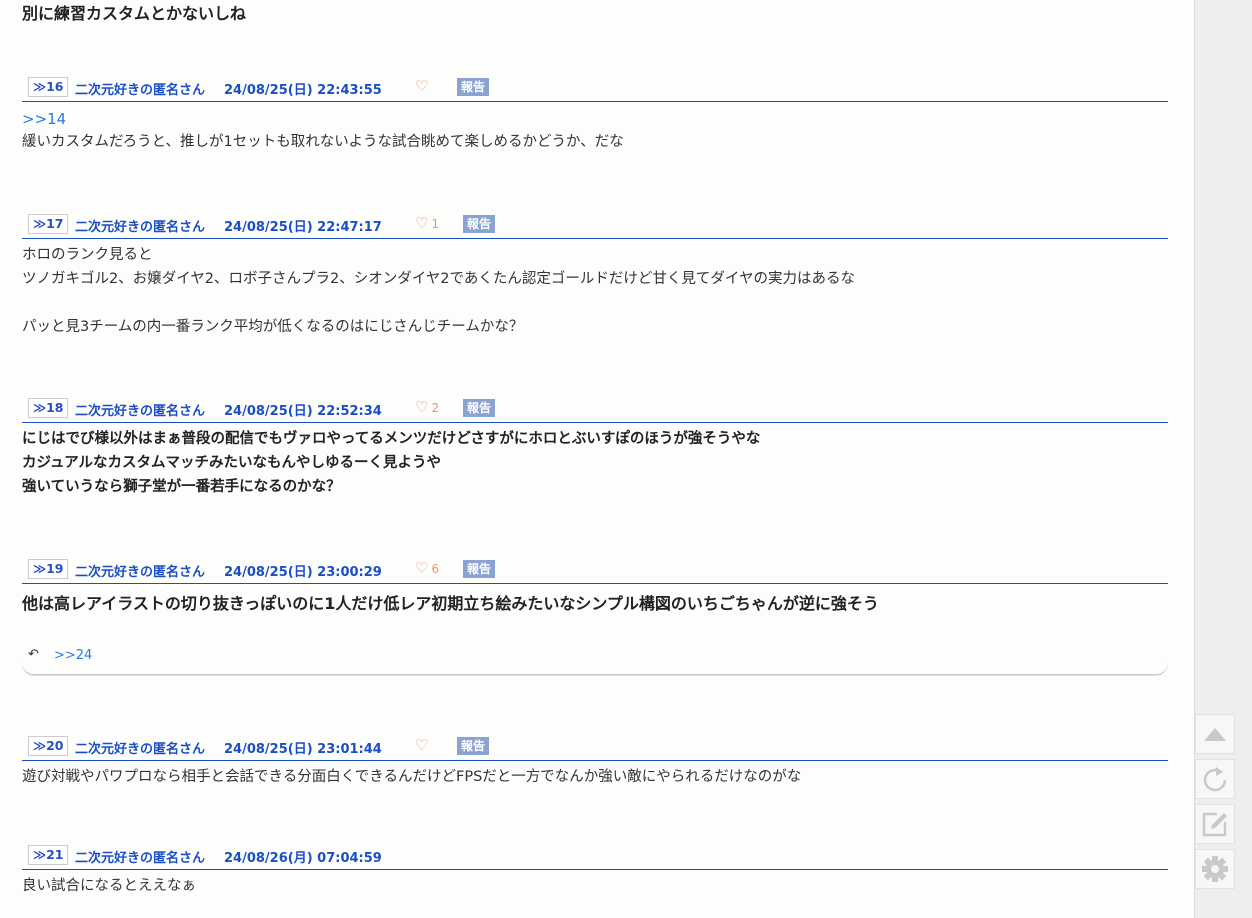 The image size is (1252, 918). Describe the element at coordinates (1223, 459) in the screenshot. I see `floating-toolbar` at that location.